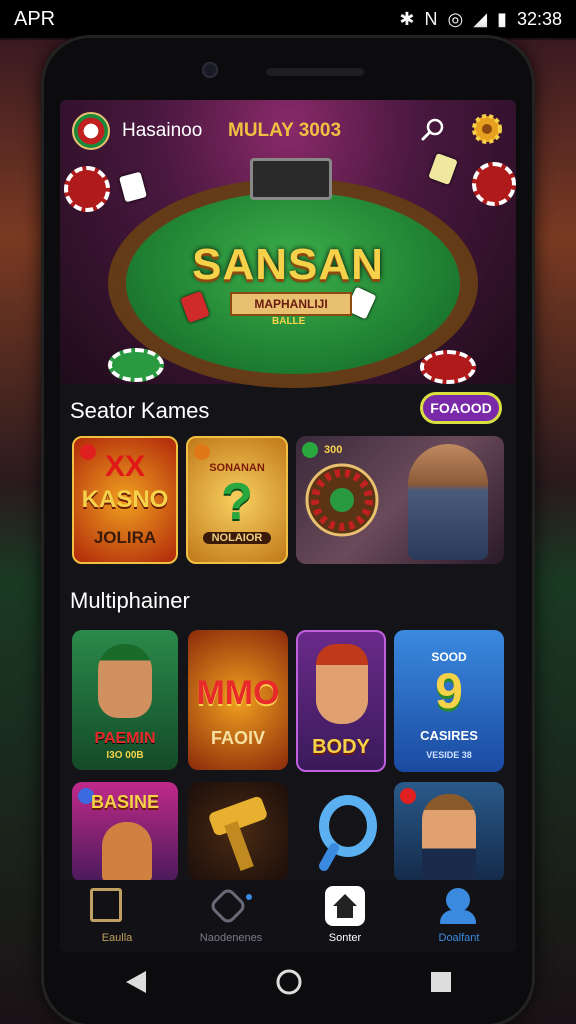 This screenshot has width=576, height=1024. What do you see at coordinates (459, 938) in the screenshot?
I see `nav-label: Doalfant` at bounding box center [459, 938].